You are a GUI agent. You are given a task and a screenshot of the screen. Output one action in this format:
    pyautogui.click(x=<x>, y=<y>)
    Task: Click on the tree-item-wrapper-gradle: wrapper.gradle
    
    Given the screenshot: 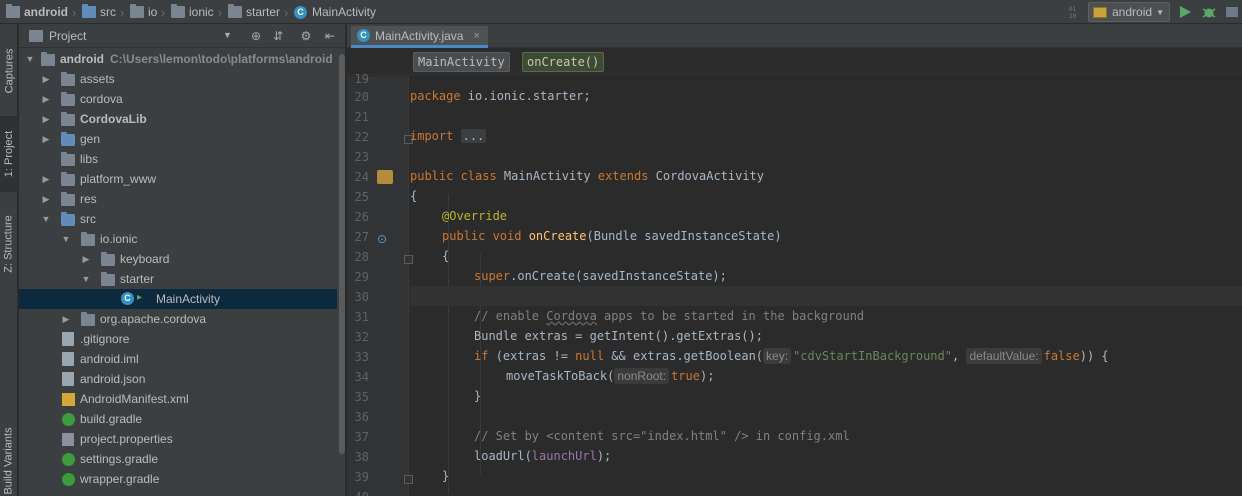 What is the action you would take?
    pyautogui.click(x=178, y=479)
    